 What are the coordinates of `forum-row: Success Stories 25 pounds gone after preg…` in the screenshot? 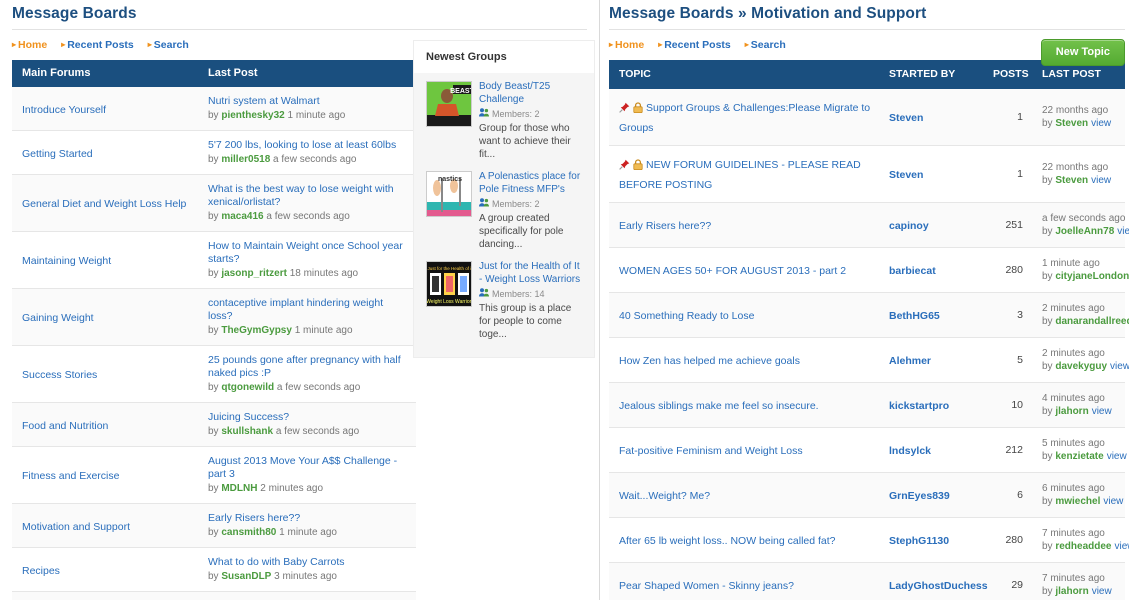 It's located at (214, 374).